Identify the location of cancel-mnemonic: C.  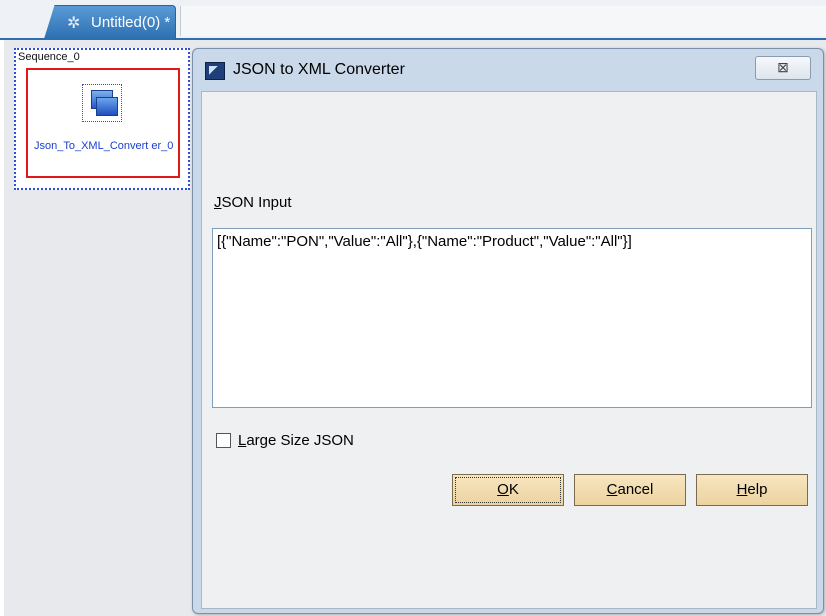
(612, 489).